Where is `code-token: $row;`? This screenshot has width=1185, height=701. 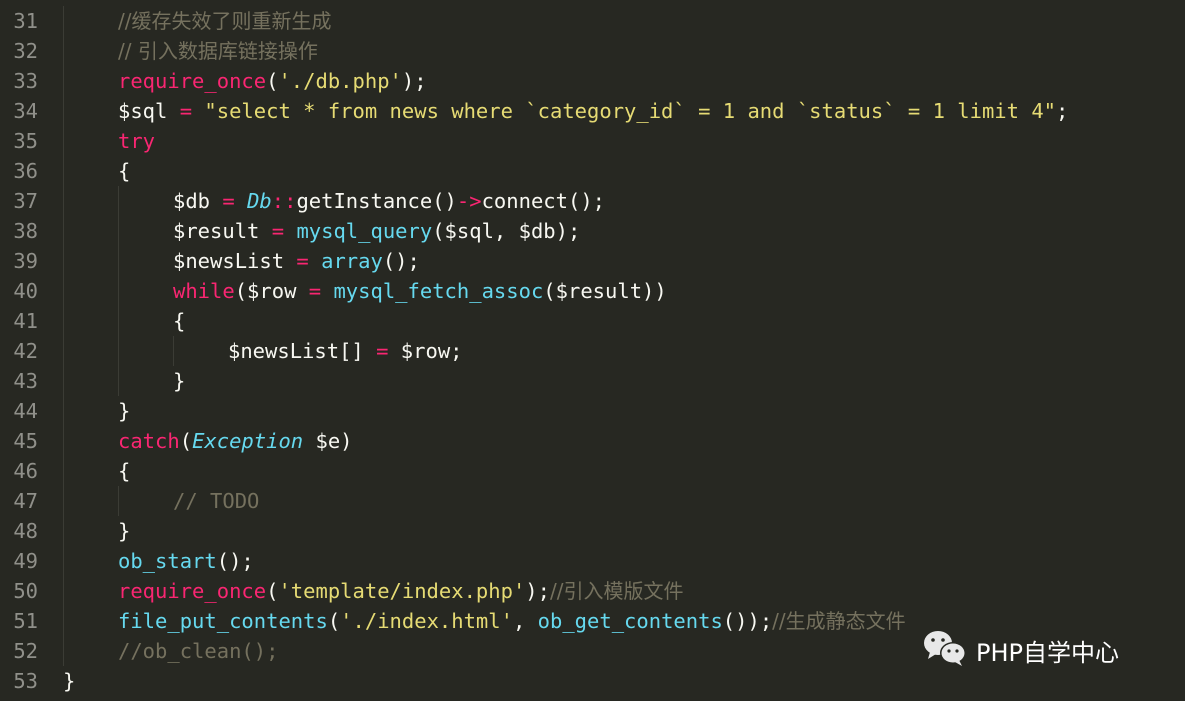 code-token: $row; is located at coordinates (425, 351).